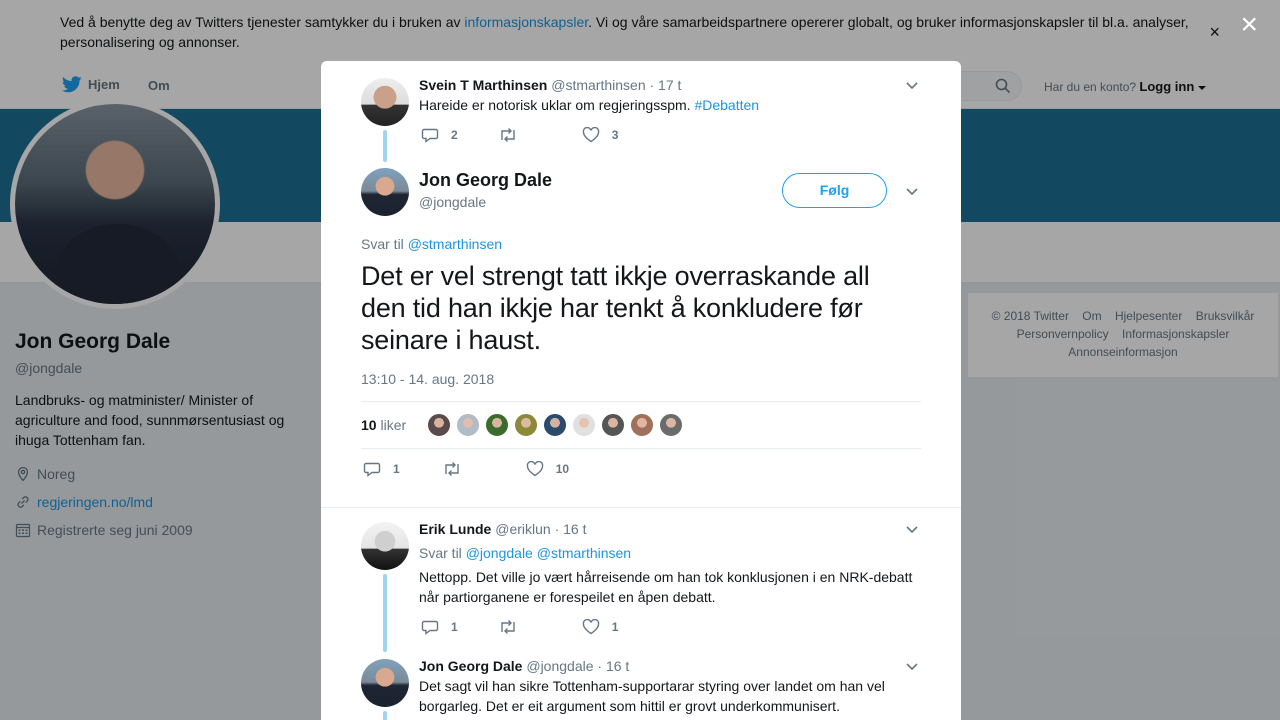  I want to click on likes-summary-count: 10, so click(369, 425).